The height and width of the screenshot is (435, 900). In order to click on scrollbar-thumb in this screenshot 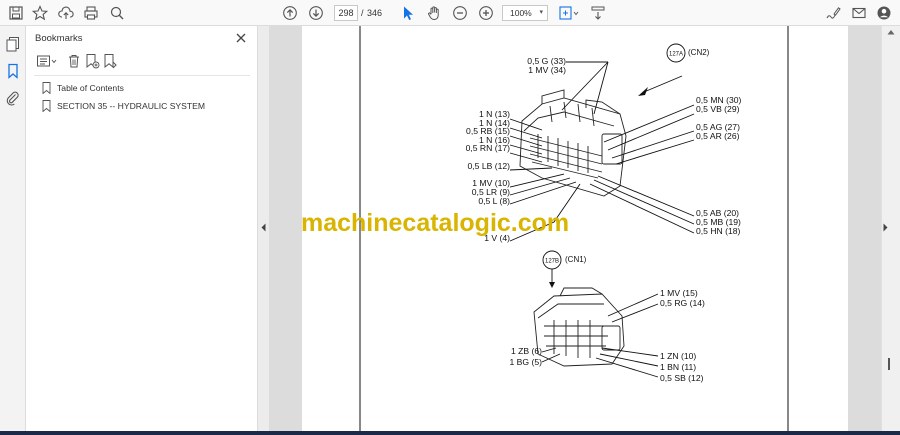, I will do `click(889, 364)`.